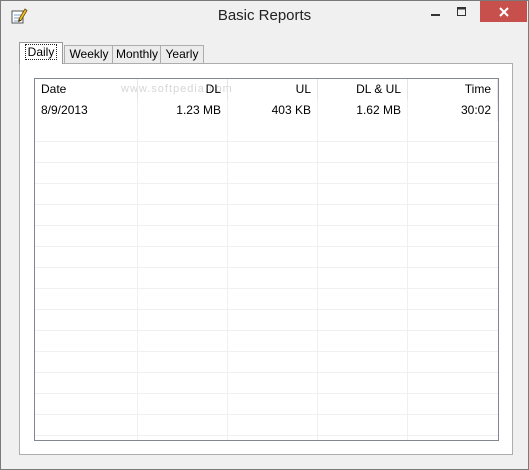  Describe the element at coordinates (273, 110) in the screenshot. I see `cell-ul: 403 KB` at that location.